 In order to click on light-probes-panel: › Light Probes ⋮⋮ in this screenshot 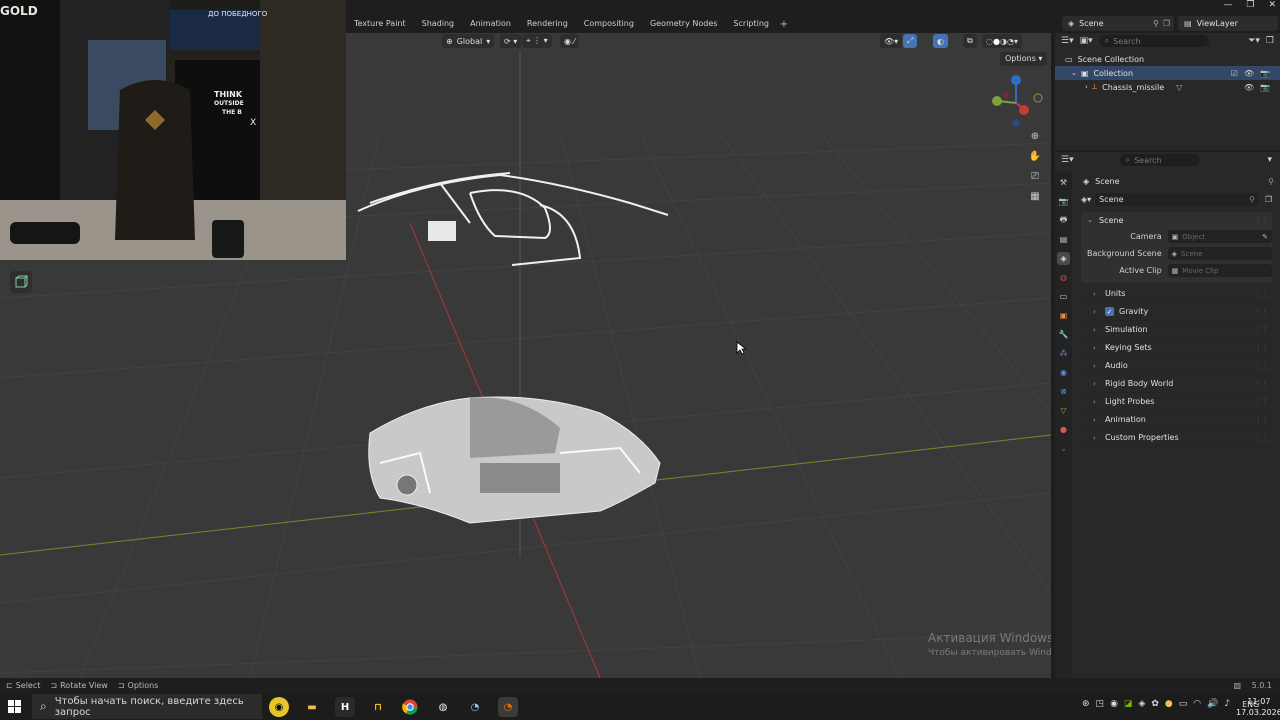, I will do `click(1176, 402)`.